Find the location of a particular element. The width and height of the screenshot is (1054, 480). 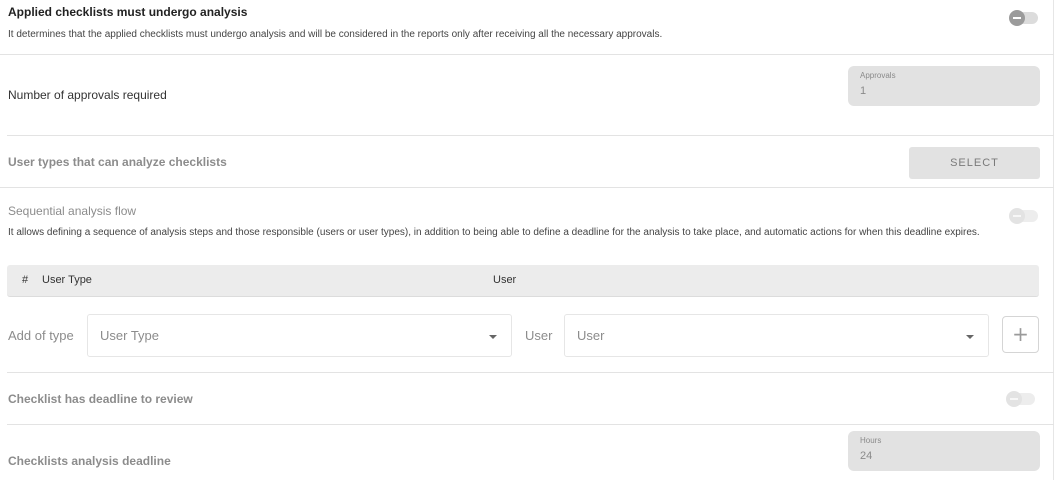

plus-icon: + is located at coordinates (1020, 334).